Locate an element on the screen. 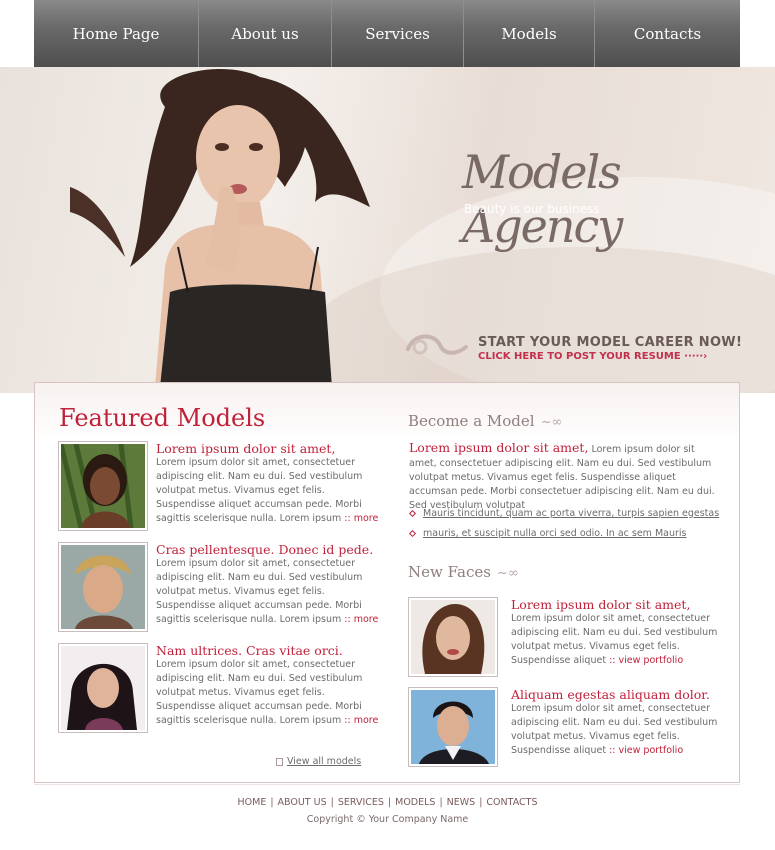 This screenshot has width=775, height=850. arrow-right-icon: ·····› is located at coordinates (696, 356).